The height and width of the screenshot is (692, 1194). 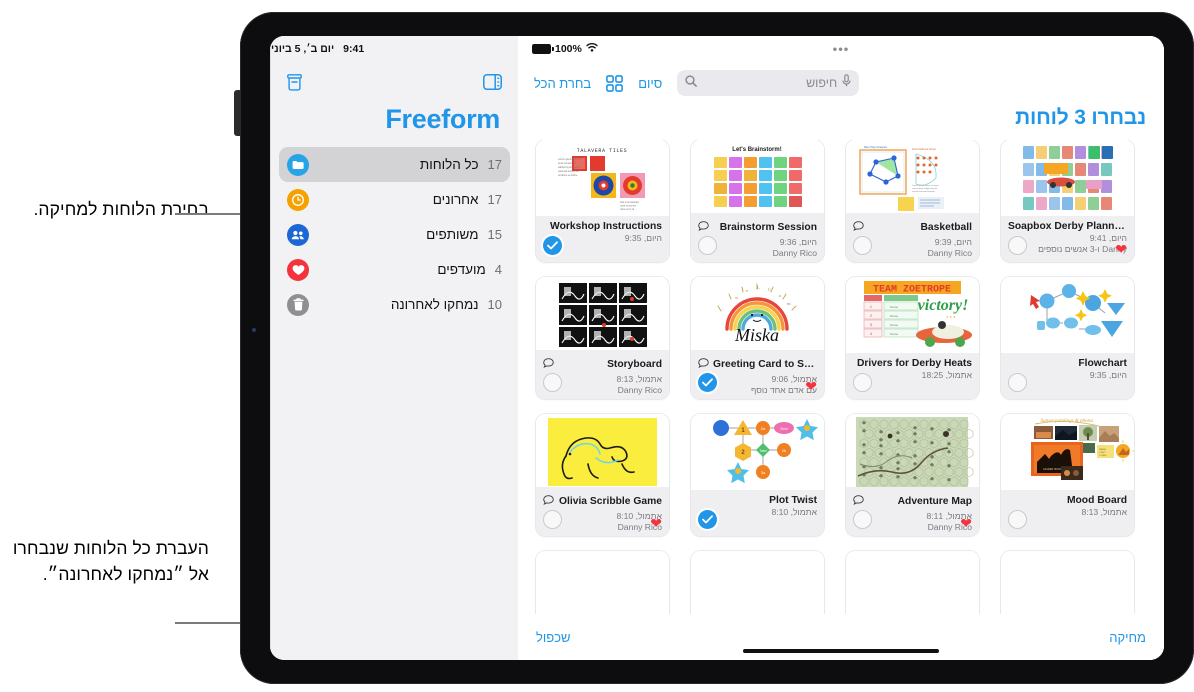 I want to click on svg-text: Lorem ipsum dolor sit amet, so click(x=925, y=185).